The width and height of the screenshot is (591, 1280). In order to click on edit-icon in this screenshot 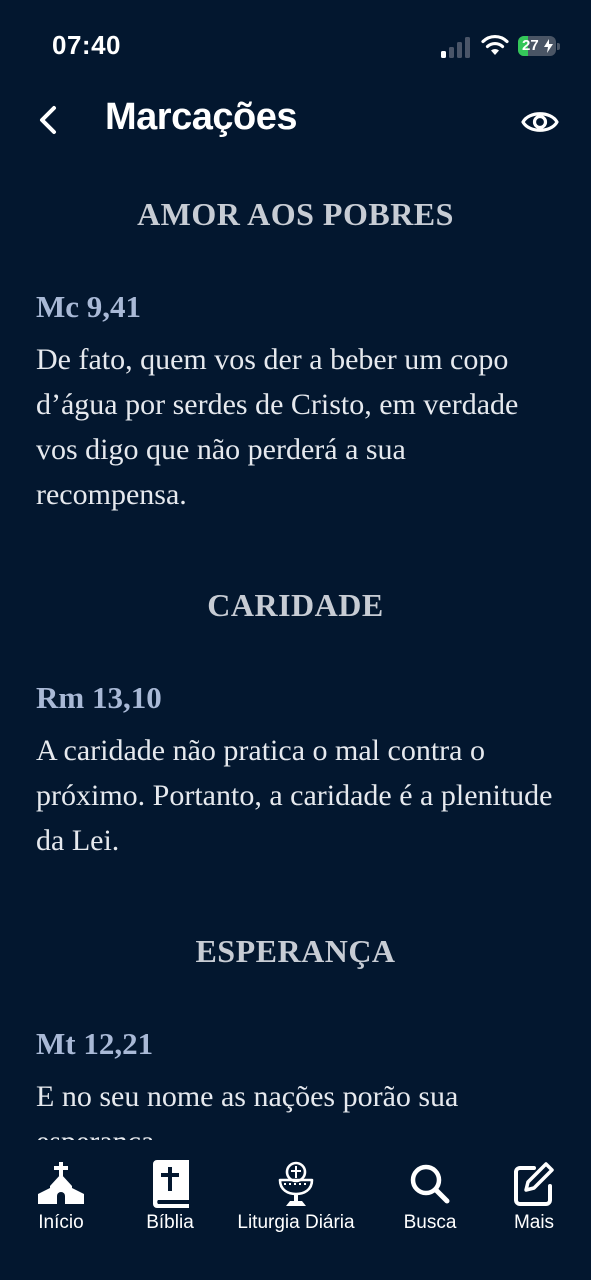, I will do `click(534, 1184)`.